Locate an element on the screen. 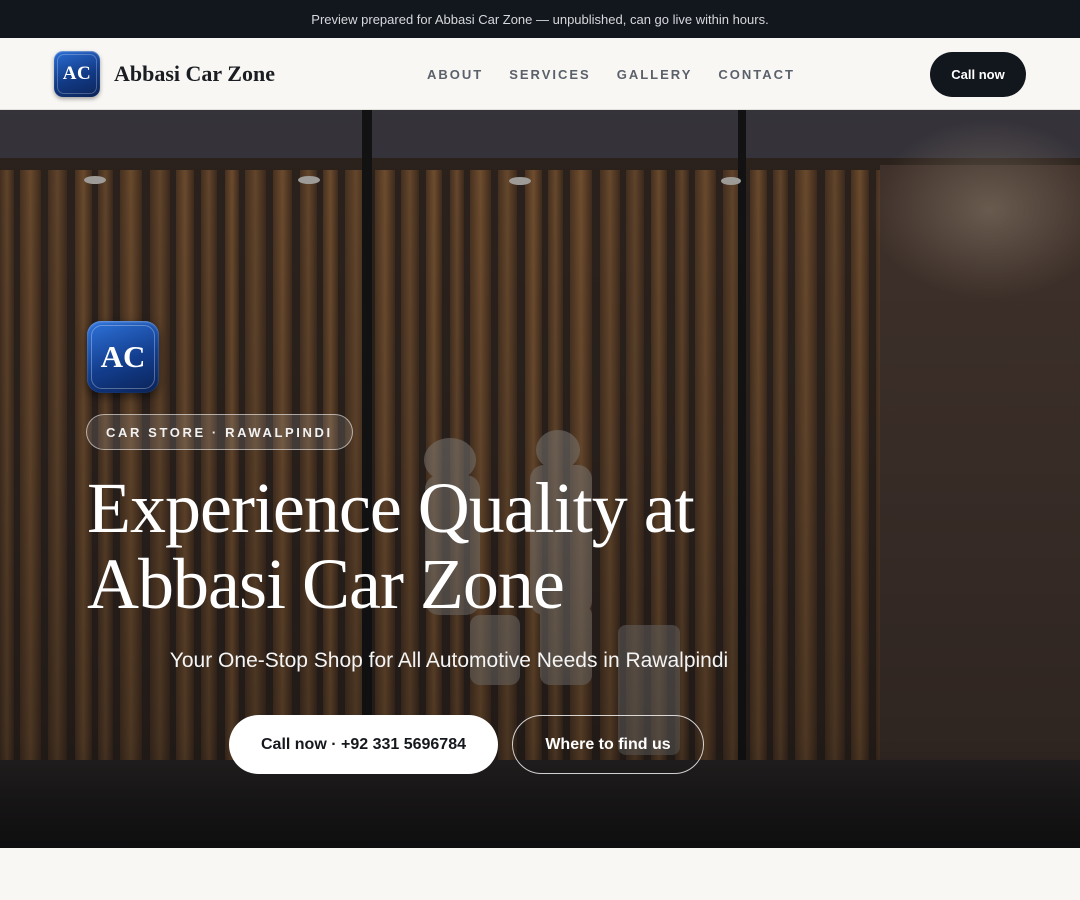 The image size is (1080, 900). call-now-phone-button: Call now · +92 331 5696784 is located at coordinates (363, 744).